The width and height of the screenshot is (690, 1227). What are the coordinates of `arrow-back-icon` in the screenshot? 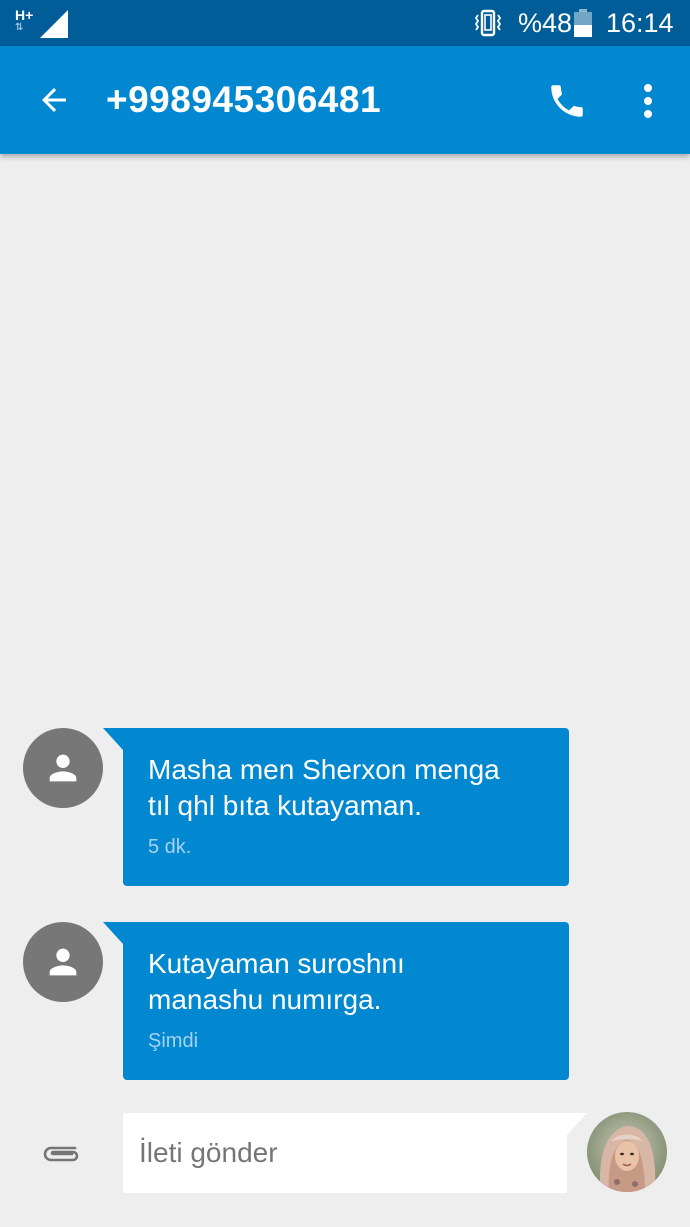 It's located at (54, 100).